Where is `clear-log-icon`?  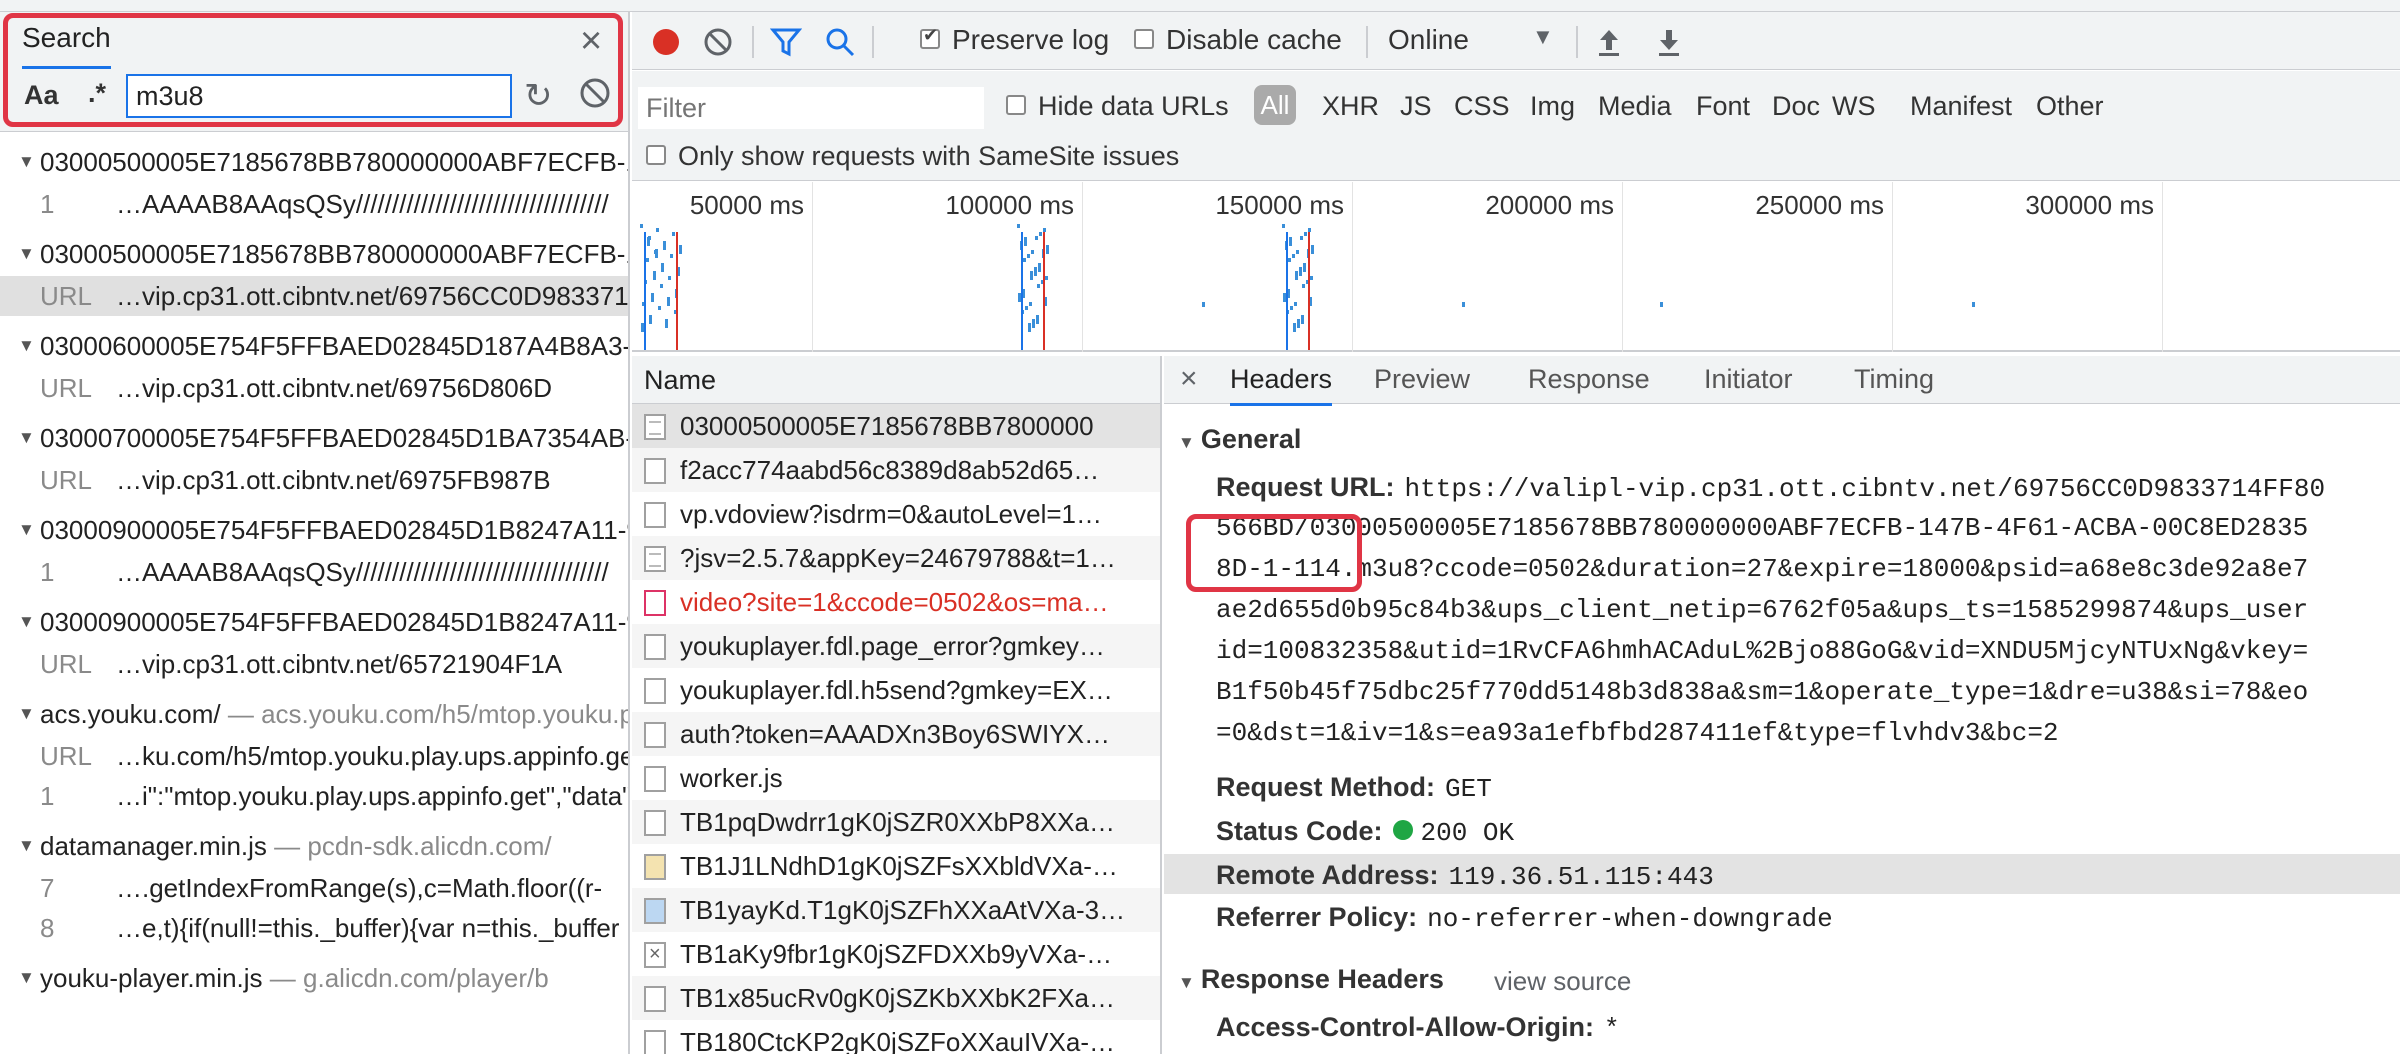 clear-log-icon is located at coordinates (718, 42).